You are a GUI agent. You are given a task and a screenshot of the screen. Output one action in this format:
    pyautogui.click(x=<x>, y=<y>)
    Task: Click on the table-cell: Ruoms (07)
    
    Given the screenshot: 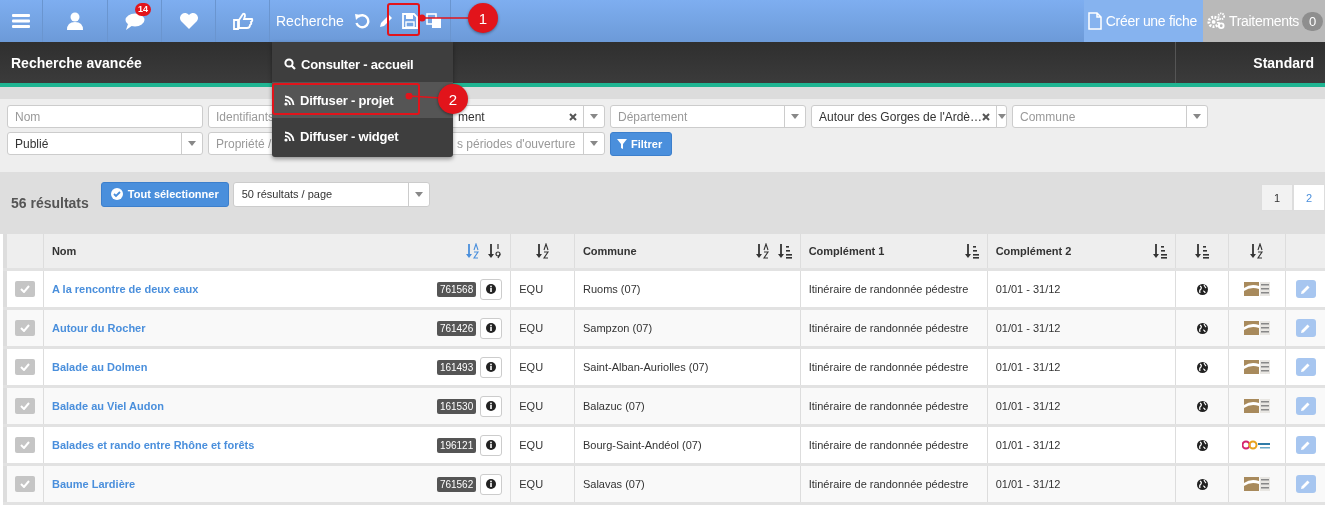 What is the action you would take?
    pyautogui.click(x=611, y=289)
    